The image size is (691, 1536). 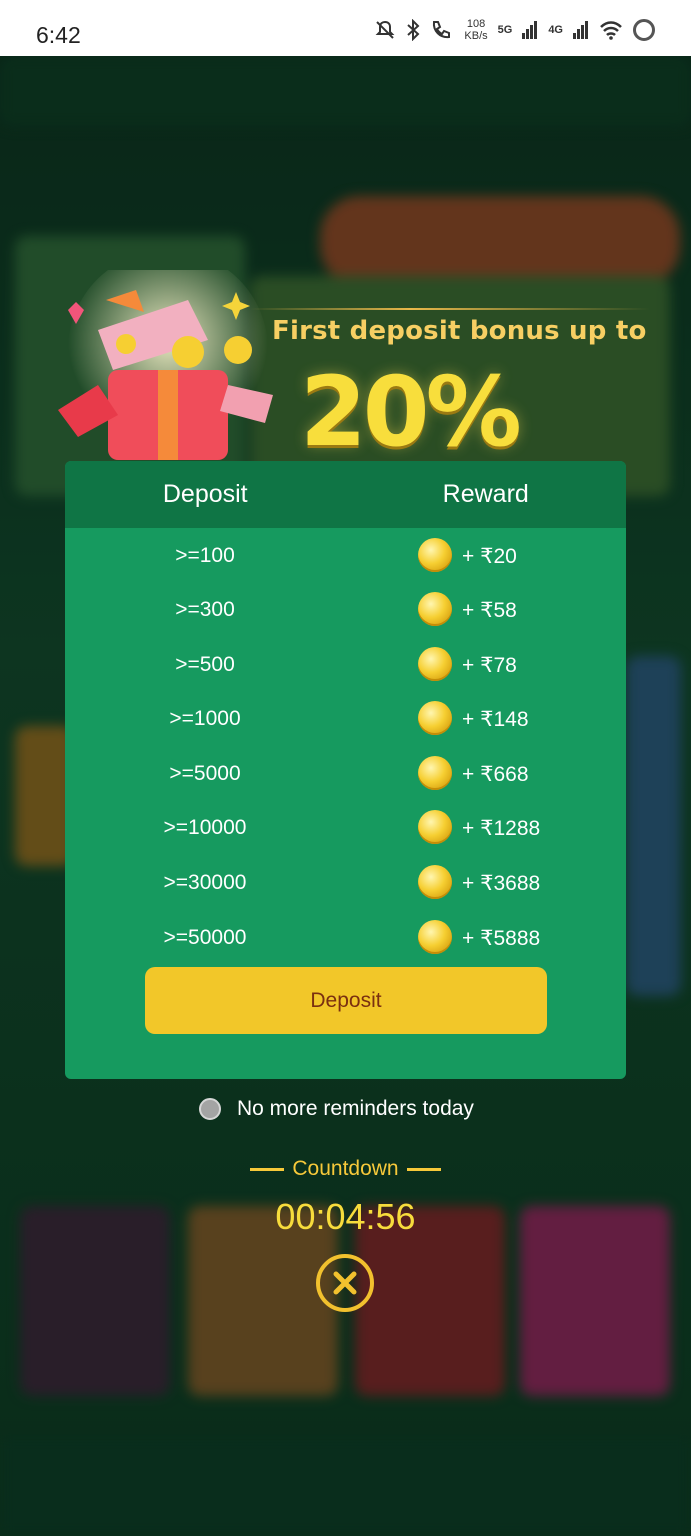 What do you see at coordinates (489, 610) in the screenshot?
I see `reward-amount: + ₹58` at bounding box center [489, 610].